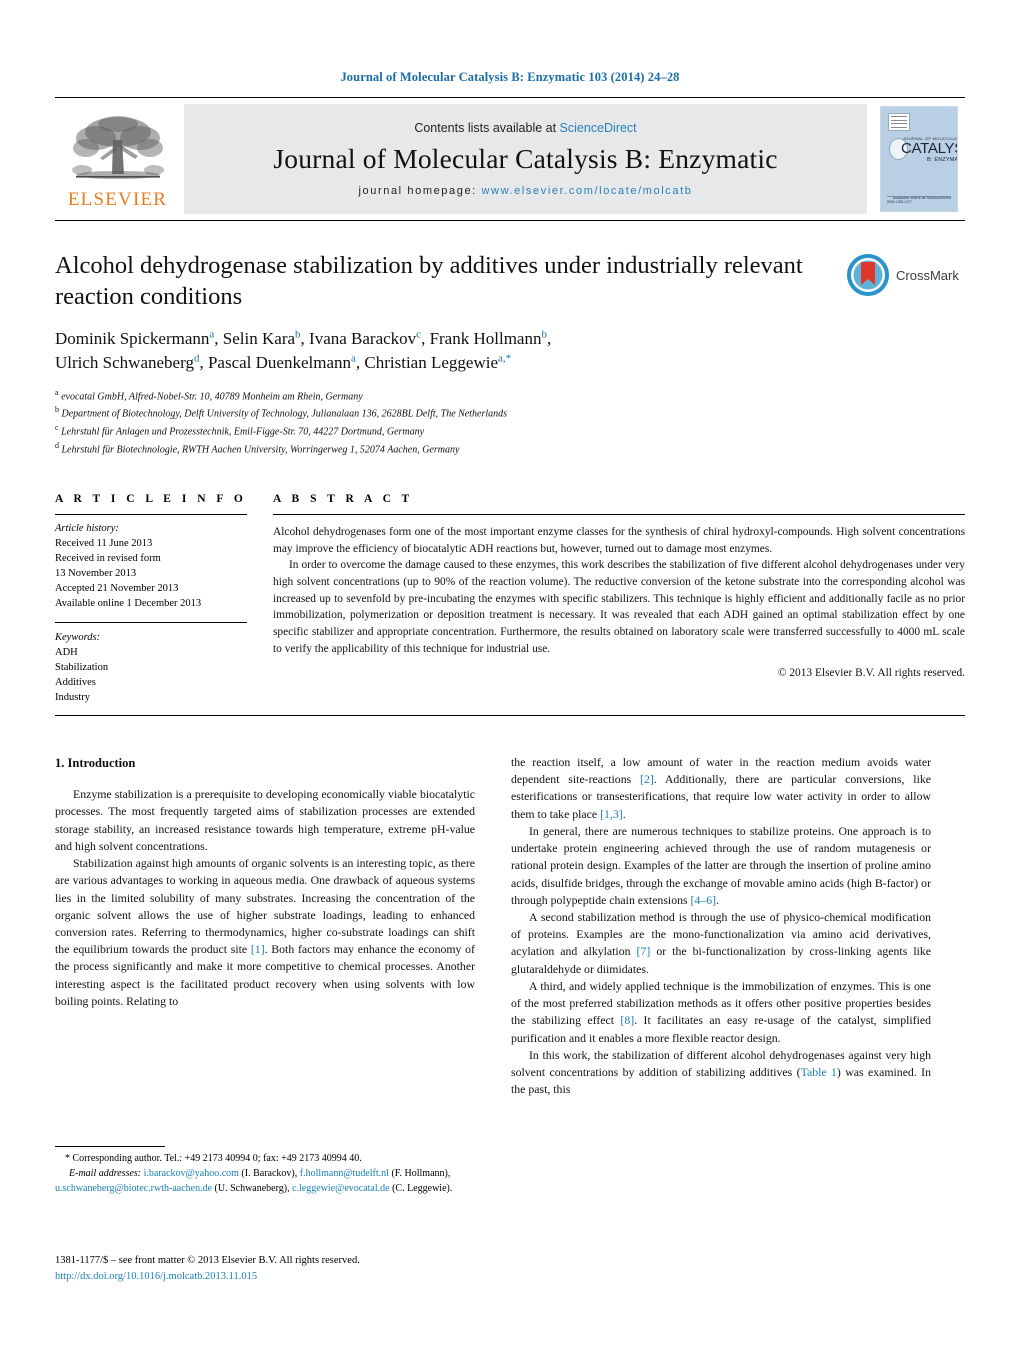 The width and height of the screenshot is (1020, 1351). What do you see at coordinates (78, 638) in the screenshot?
I see `keywords-label: Keywords:` at bounding box center [78, 638].